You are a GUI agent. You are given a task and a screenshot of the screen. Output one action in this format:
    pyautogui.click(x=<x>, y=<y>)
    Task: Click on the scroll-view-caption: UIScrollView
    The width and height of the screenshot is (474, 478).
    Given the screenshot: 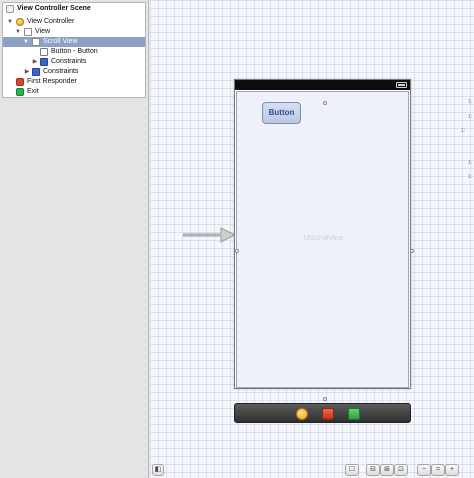 What is the action you would take?
    pyautogui.click(x=323, y=238)
    